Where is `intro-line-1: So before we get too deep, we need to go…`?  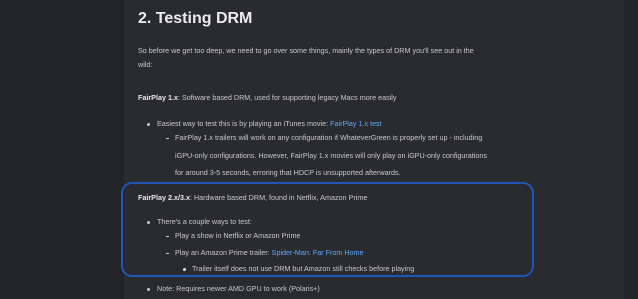 intro-line-1: So before we get too deep, we need to go… is located at coordinates (306, 50).